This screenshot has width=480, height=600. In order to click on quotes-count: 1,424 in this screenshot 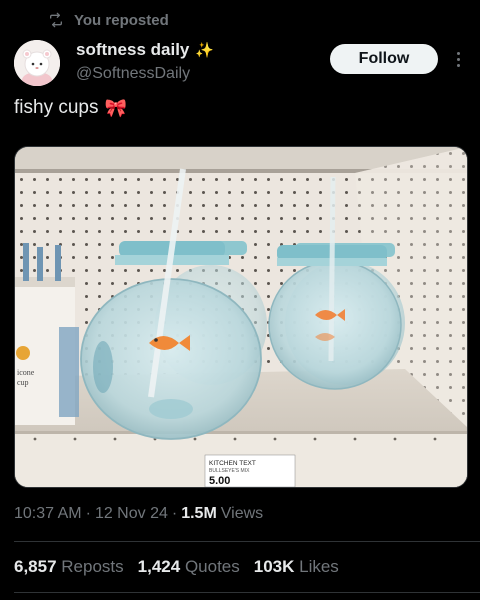, I will do `click(159, 566)`.